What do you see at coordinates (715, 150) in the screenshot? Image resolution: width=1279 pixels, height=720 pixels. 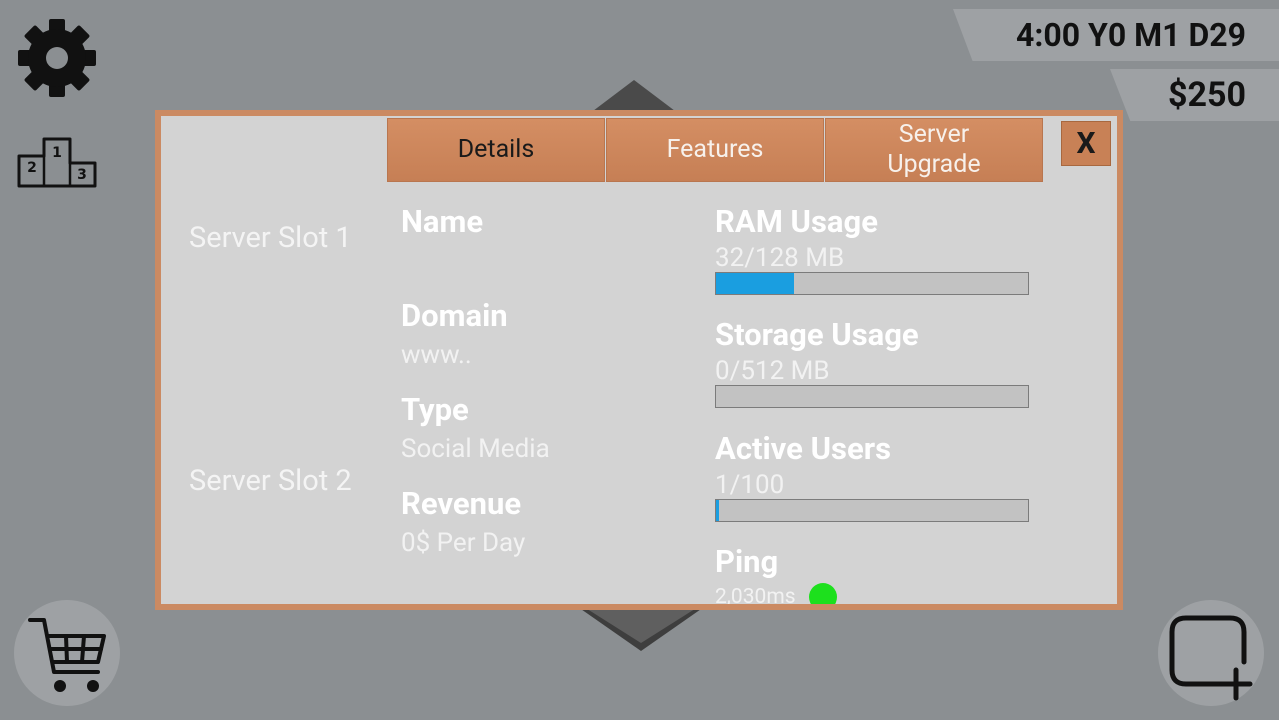 I see `tab-features: Features` at bounding box center [715, 150].